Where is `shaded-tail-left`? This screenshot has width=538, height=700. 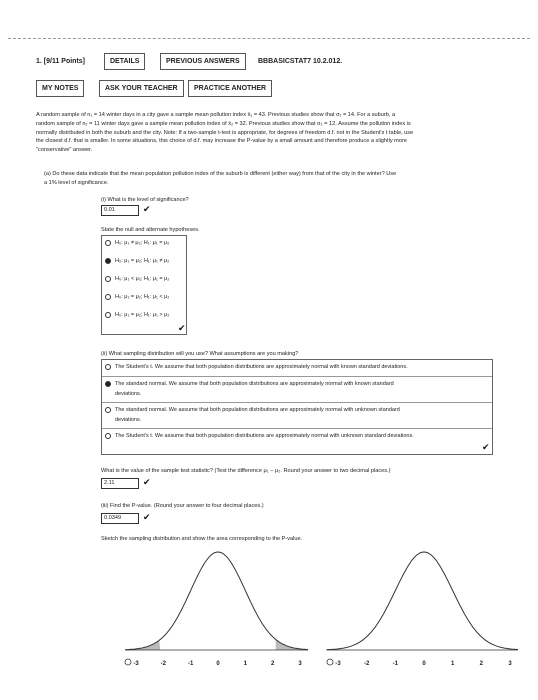 shaded-tail-left is located at coordinates (143, 645).